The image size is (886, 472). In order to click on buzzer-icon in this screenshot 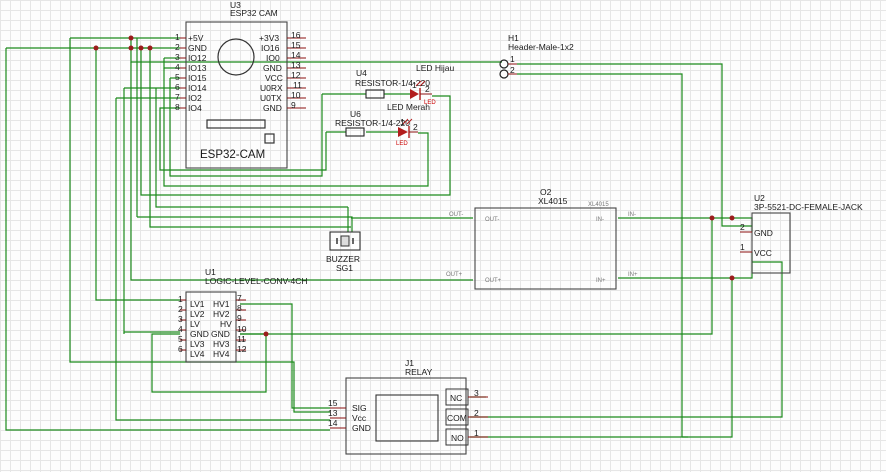, I will do `click(345, 241)`.